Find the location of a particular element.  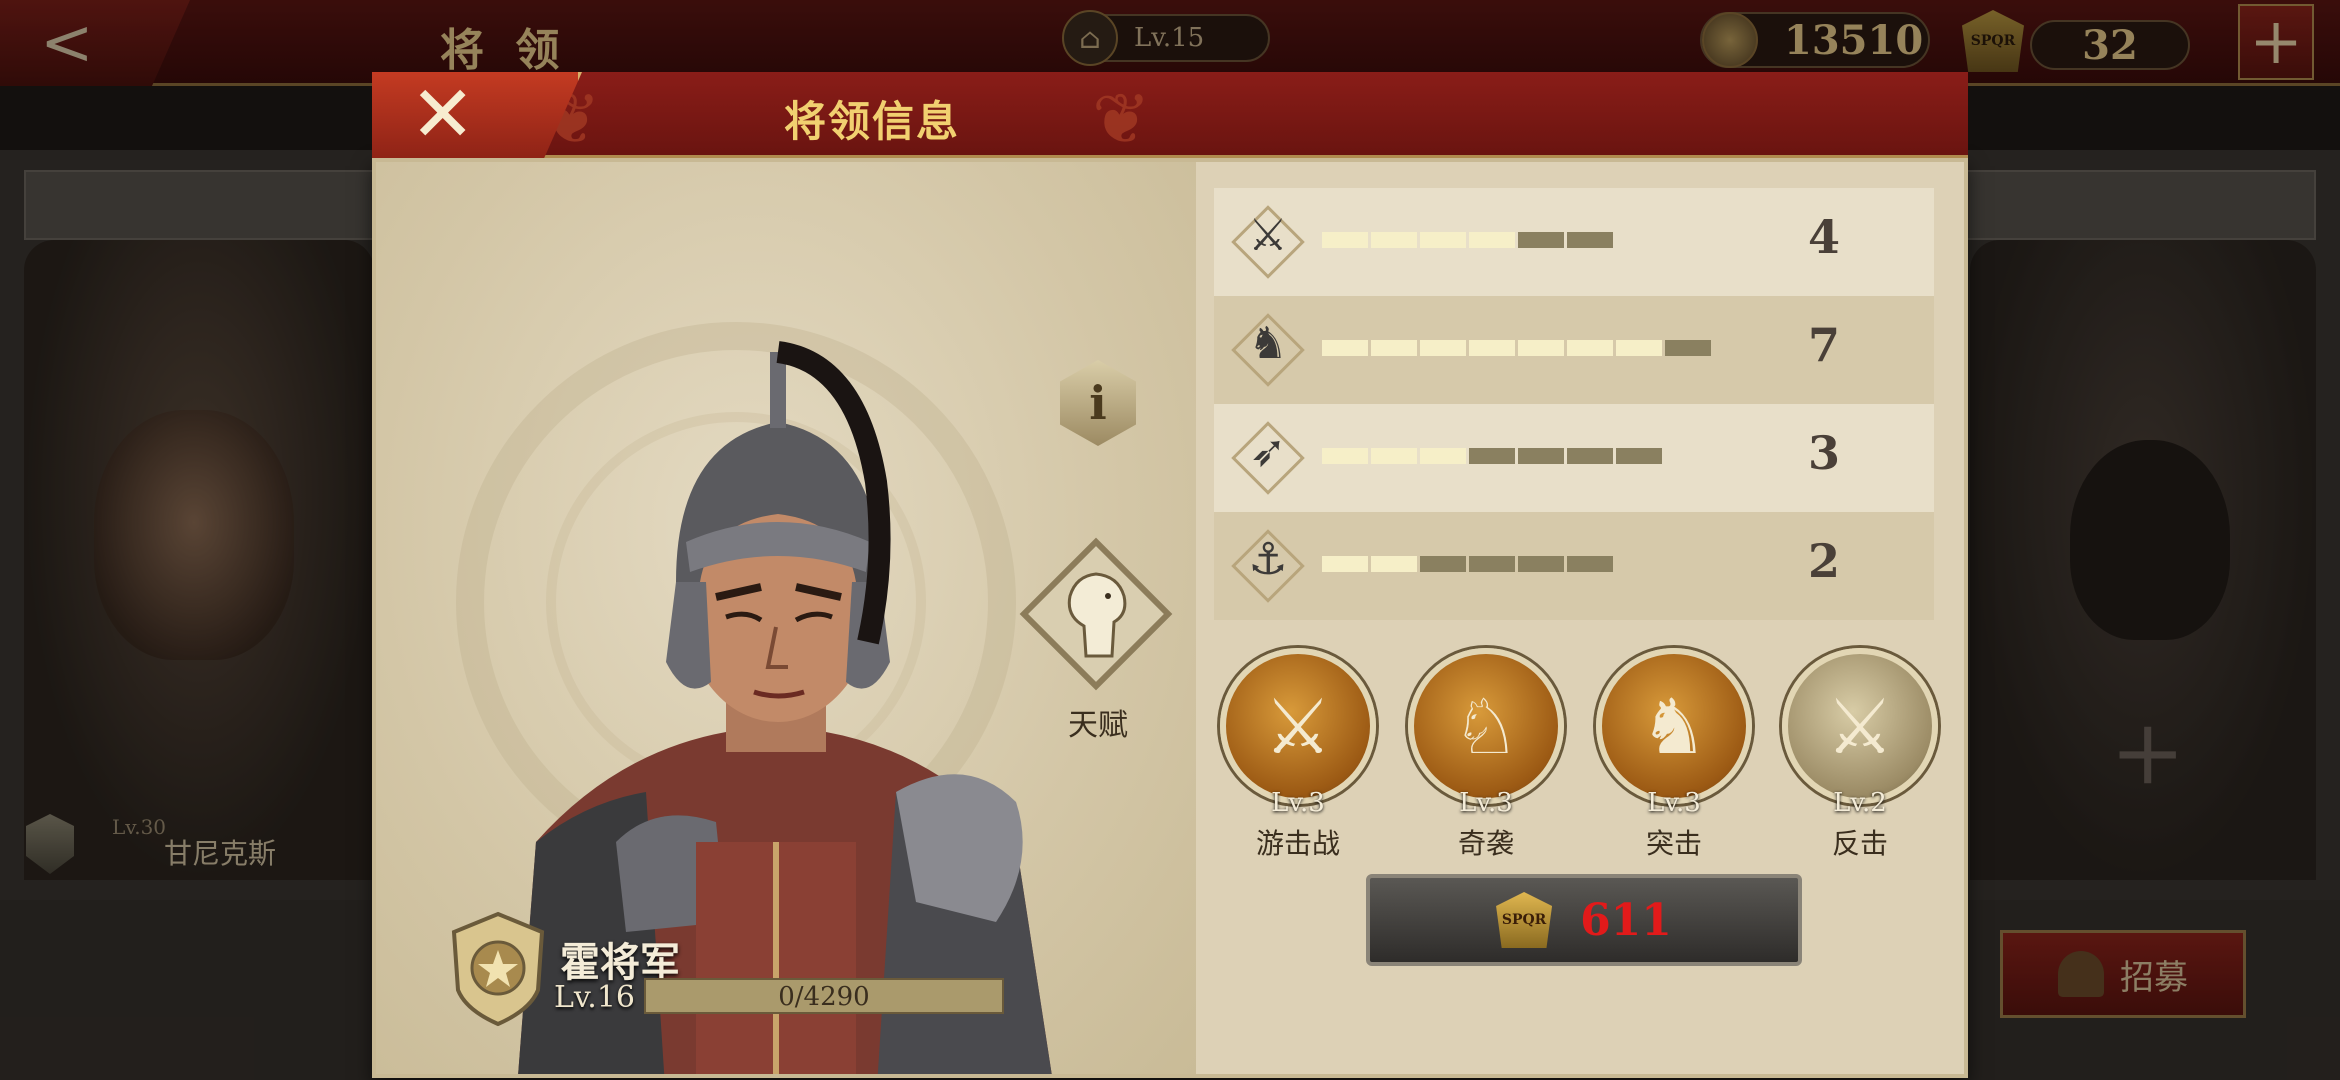

anchor-icon: ⚓ is located at coordinates (1268, 566).